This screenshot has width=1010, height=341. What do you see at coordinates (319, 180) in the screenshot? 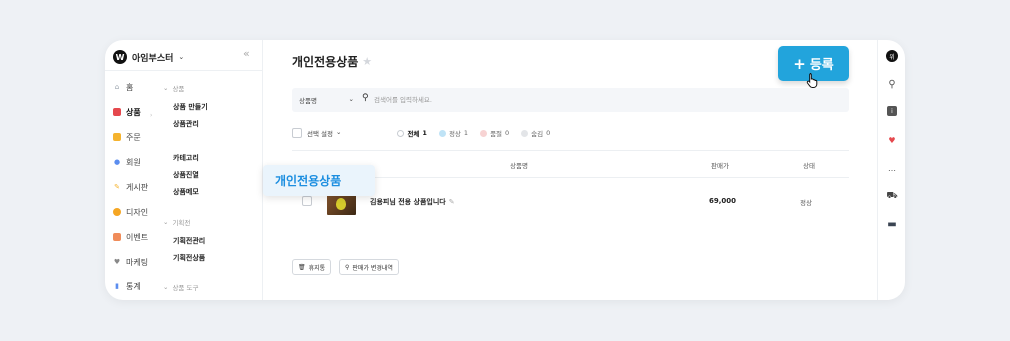
I see `menu-tooltip: 개인전용상품` at bounding box center [319, 180].